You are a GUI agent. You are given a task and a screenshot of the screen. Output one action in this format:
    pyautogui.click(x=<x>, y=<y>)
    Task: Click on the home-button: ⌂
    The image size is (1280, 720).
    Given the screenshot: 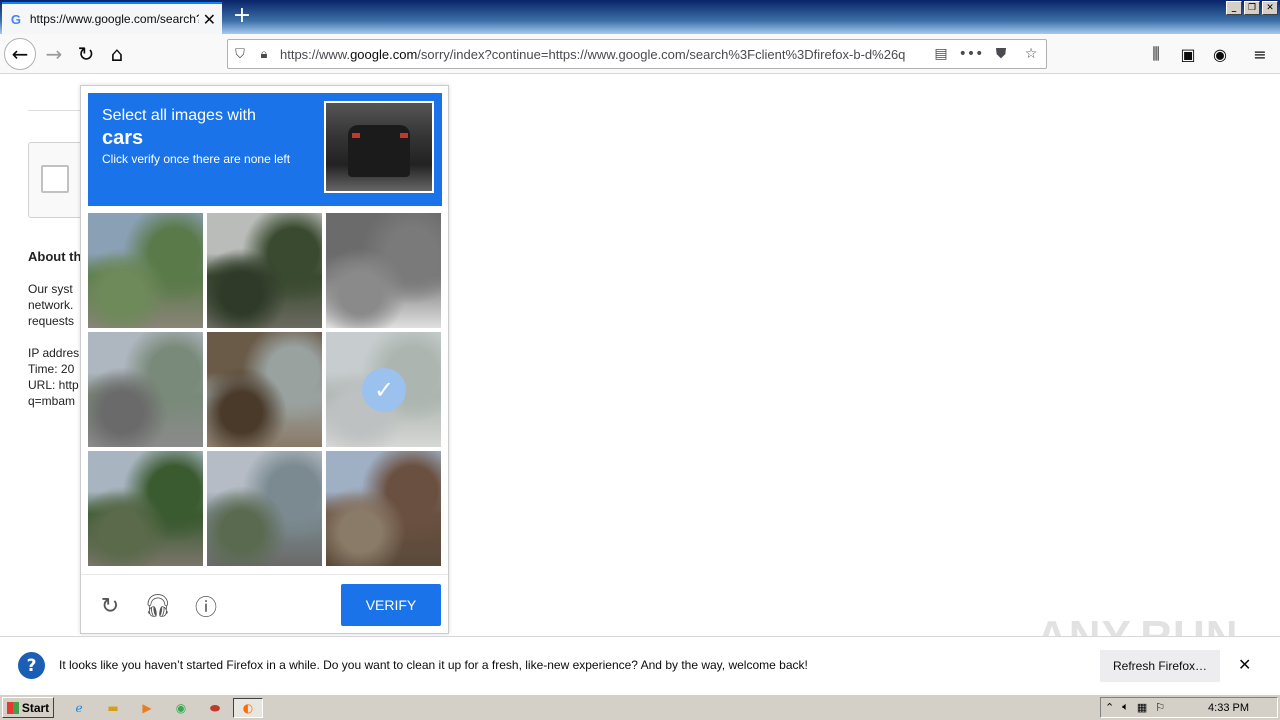 What is the action you would take?
    pyautogui.click(x=117, y=54)
    